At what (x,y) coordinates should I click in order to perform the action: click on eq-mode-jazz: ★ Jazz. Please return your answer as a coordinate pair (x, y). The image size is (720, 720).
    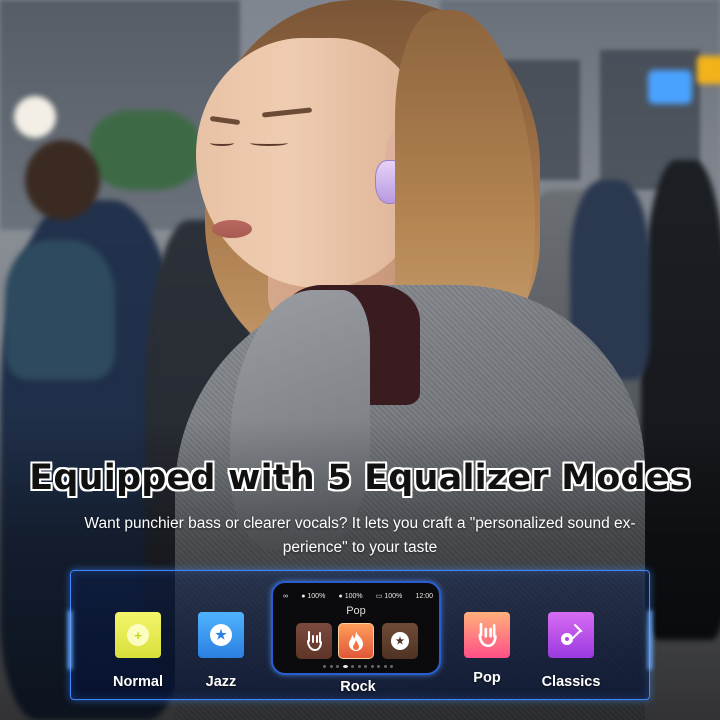
    Looking at the image, I should click on (221, 651).